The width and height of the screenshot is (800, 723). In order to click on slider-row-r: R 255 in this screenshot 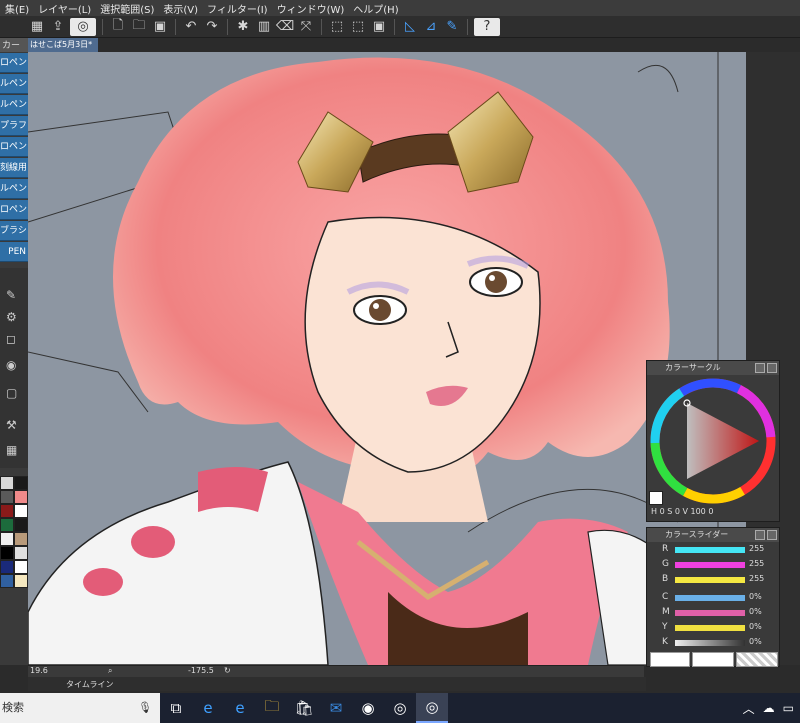, I will do `click(717, 550)`.